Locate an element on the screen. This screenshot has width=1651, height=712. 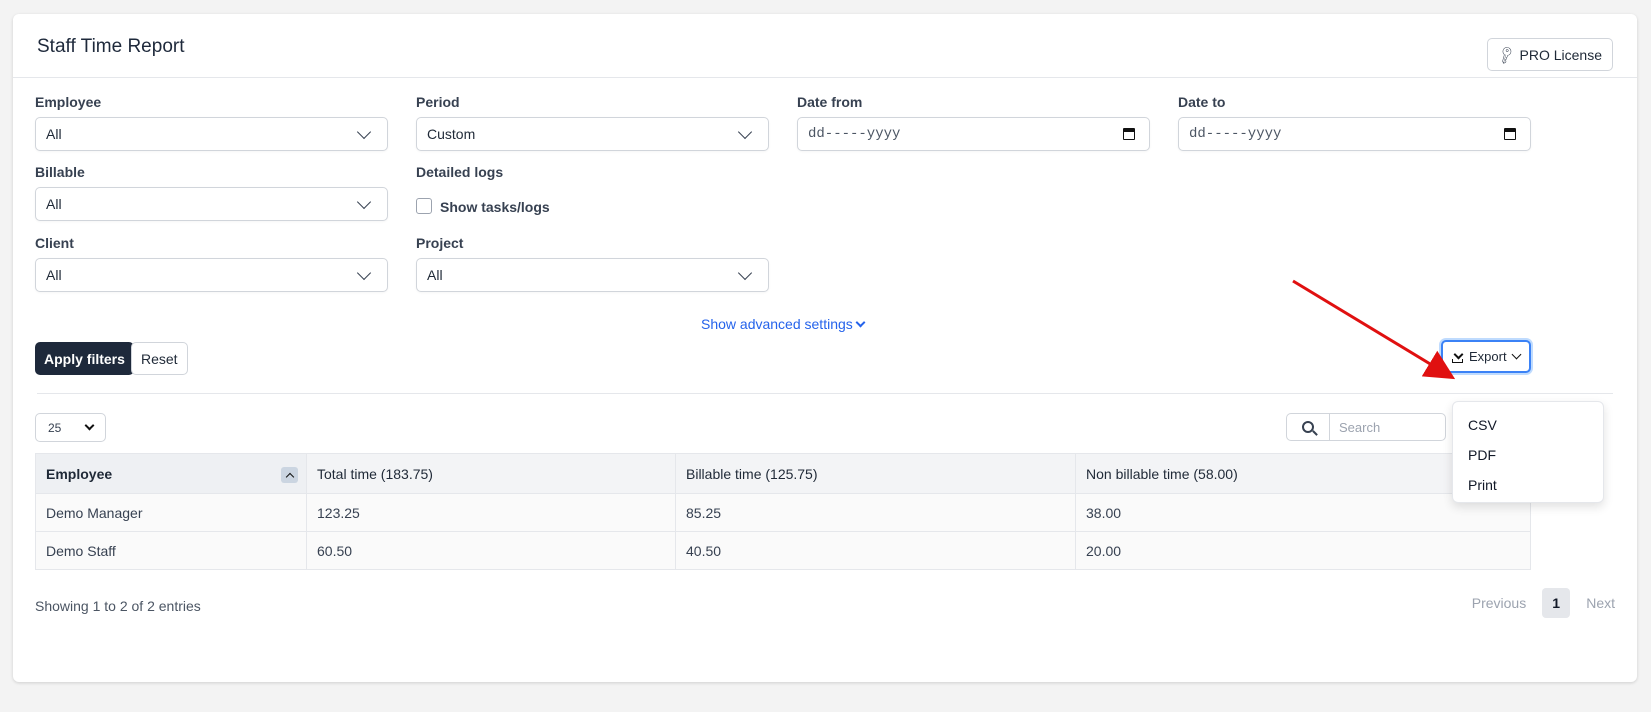
pro-license-label: PRO License is located at coordinates (1560, 54).